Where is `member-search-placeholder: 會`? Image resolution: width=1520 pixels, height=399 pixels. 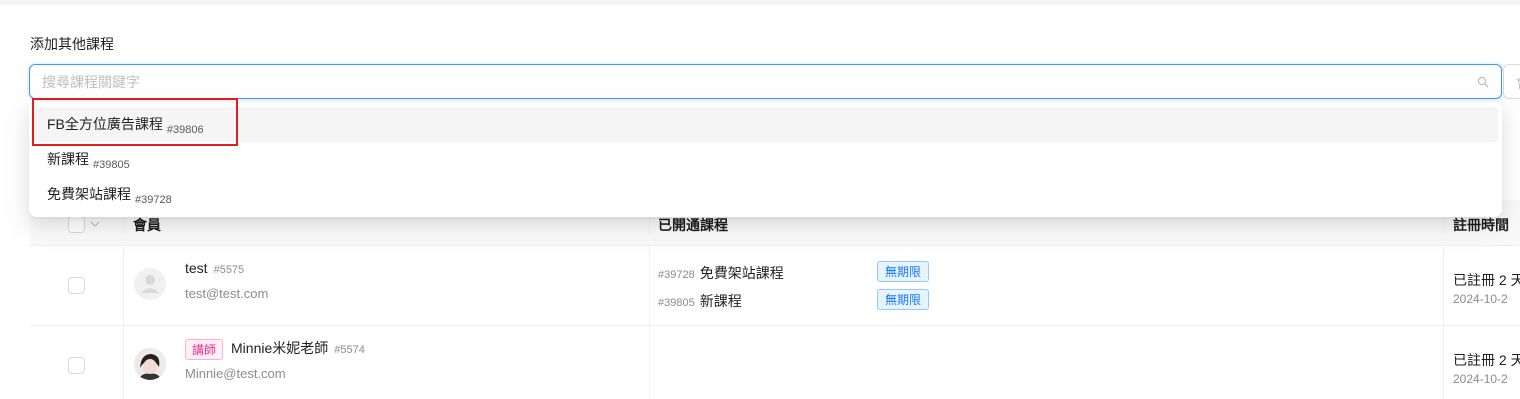 member-search-placeholder: 會 is located at coordinates (1518, 83).